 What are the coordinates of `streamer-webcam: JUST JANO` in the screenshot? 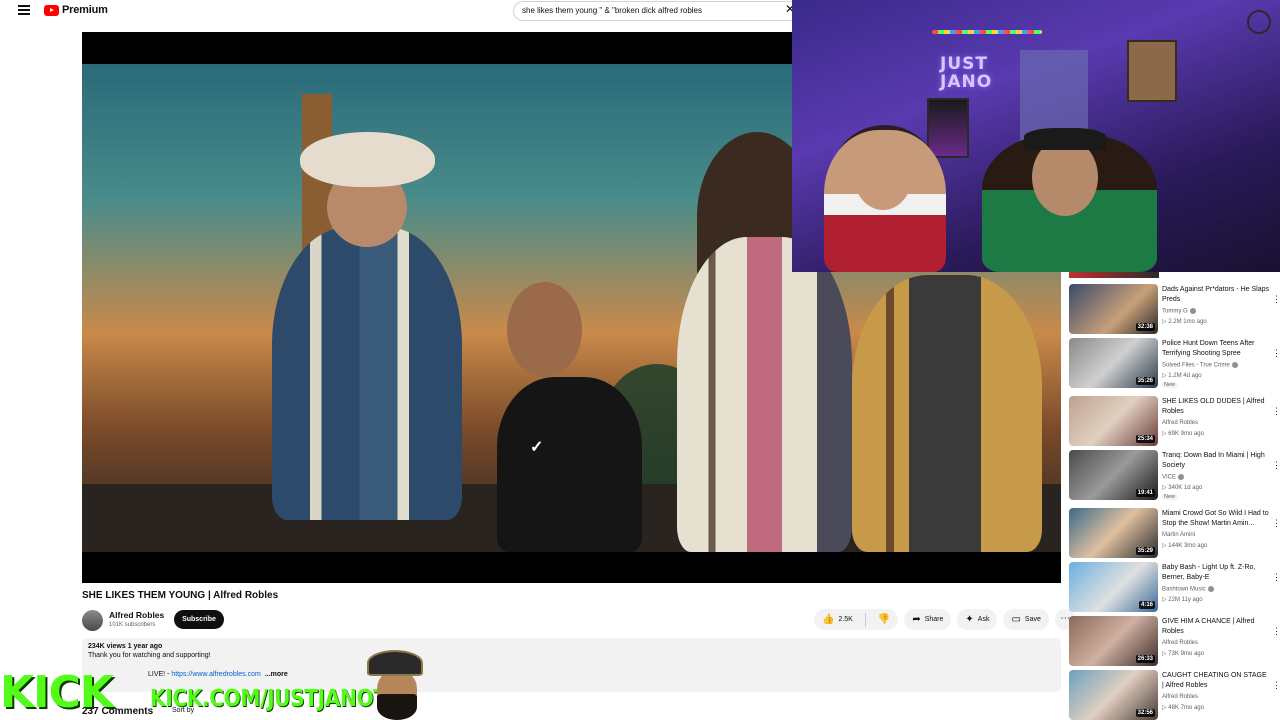 It's located at (1036, 136).